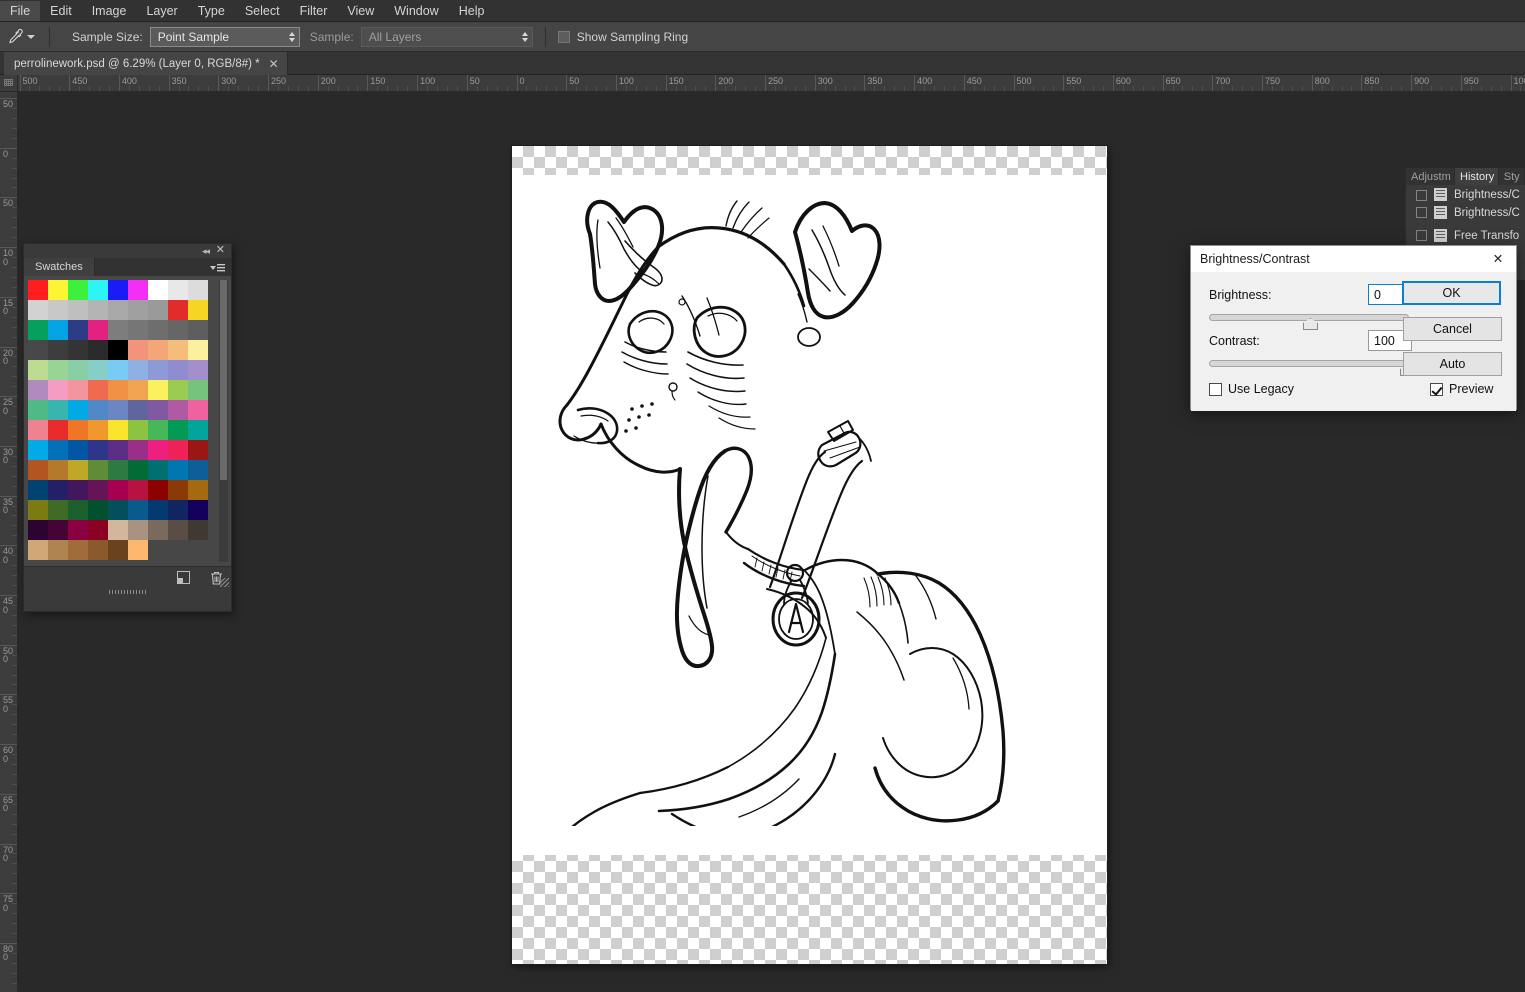  What do you see at coordinates (161, 11) in the screenshot?
I see `menu-item-layer: Layer` at bounding box center [161, 11].